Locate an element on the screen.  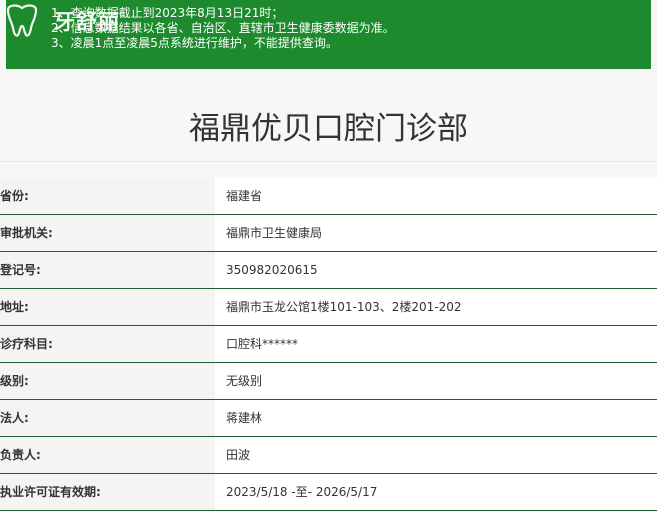
info-row-legal-person: 法人: 蒋建林 is located at coordinates (328, 418).